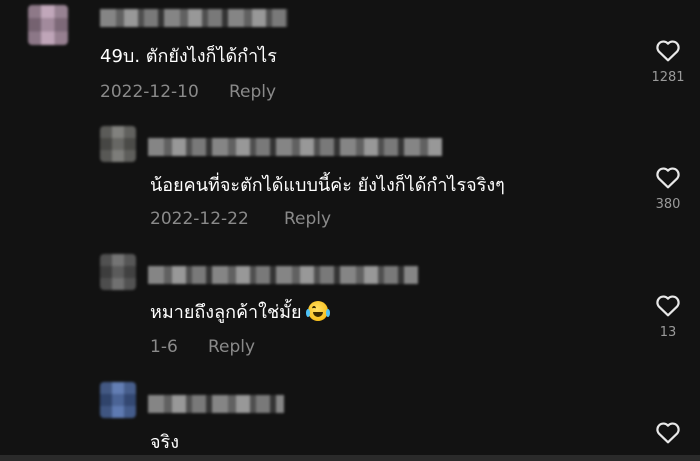 The height and width of the screenshot is (461, 700). What do you see at coordinates (350, 458) in the screenshot?
I see `bottom-divider` at bounding box center [350, 458].